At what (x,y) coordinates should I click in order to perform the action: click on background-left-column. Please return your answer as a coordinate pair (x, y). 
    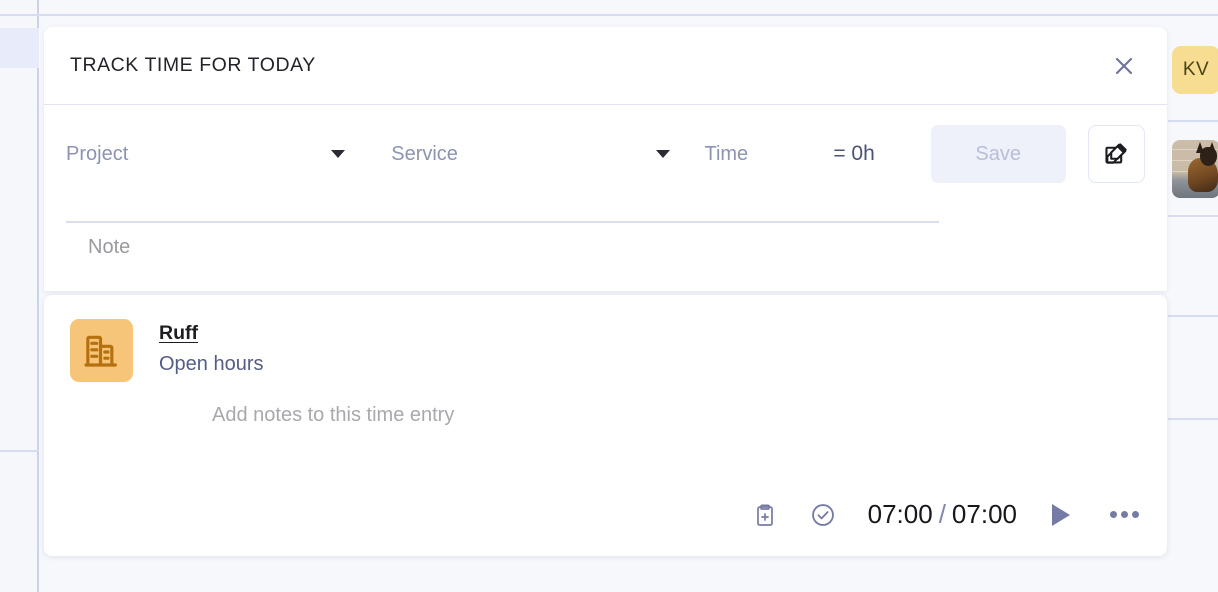
    Looking at the image, I should click on (19, 296).